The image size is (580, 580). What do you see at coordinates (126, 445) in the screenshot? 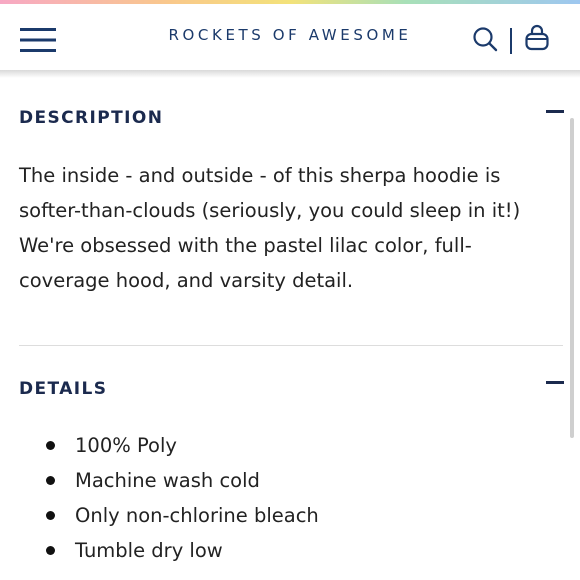
I see `details-item-text: 100% Poly` at bounding box center [126, 445].